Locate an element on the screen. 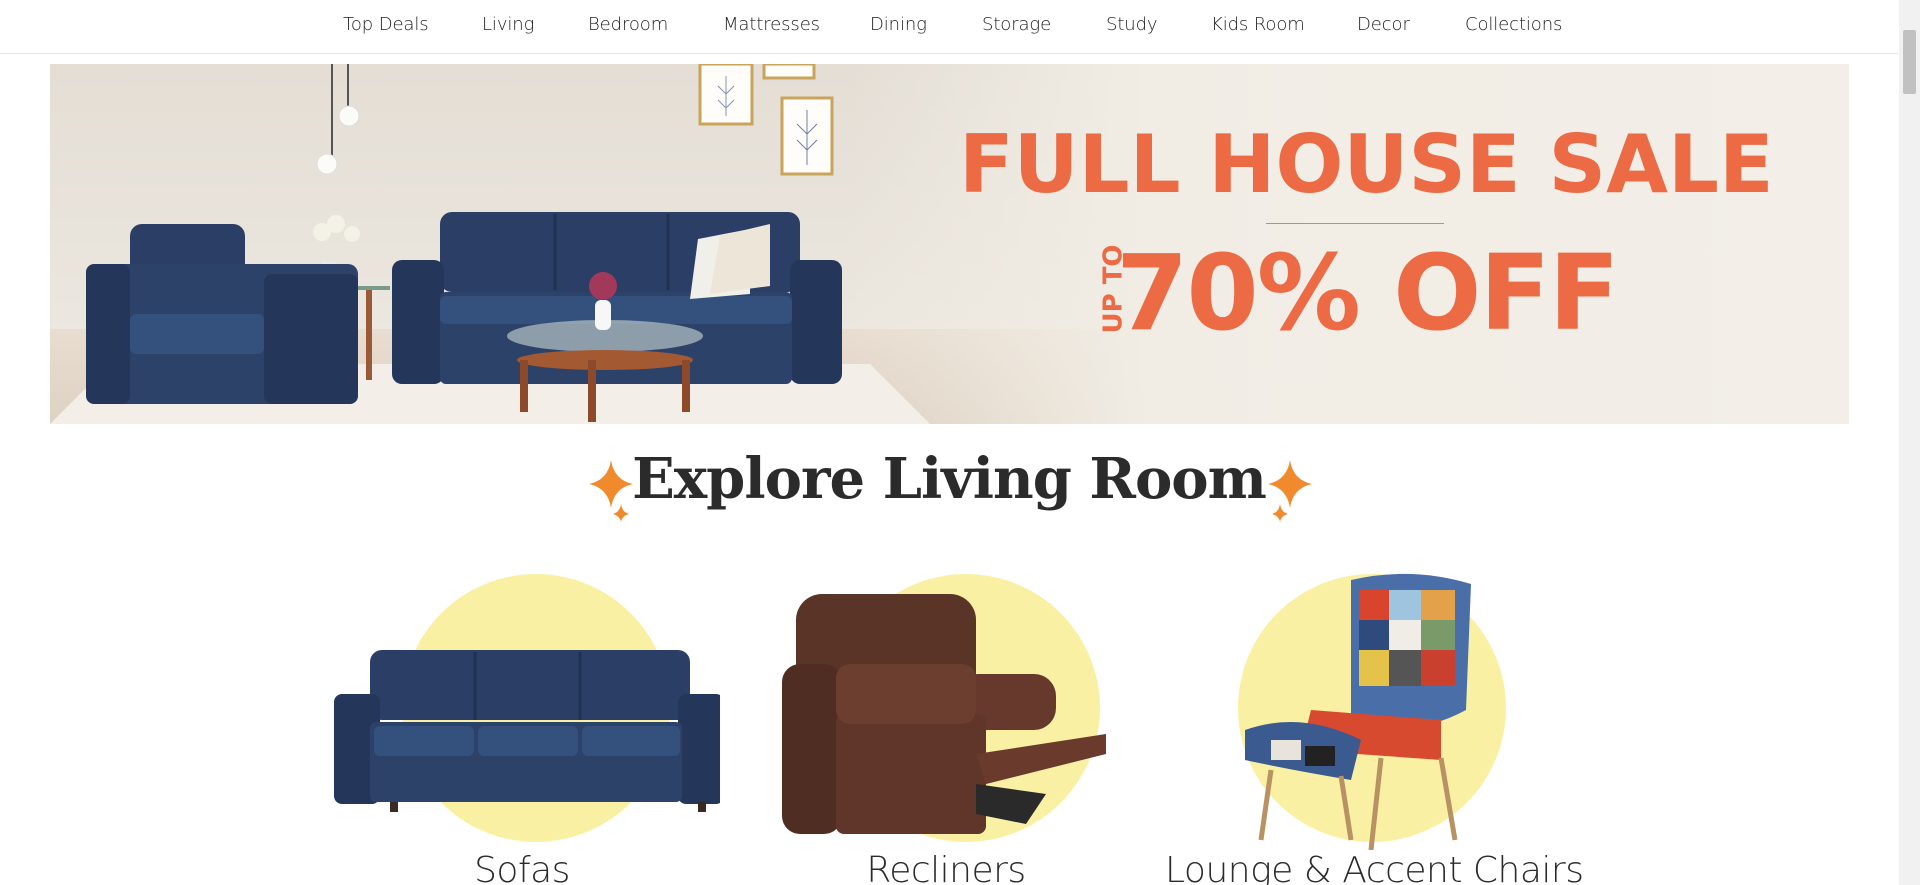 This screenshot has width=1920, height=885. category-label: Lounge & Accent Chairs is located at coordinates (1374, 867).